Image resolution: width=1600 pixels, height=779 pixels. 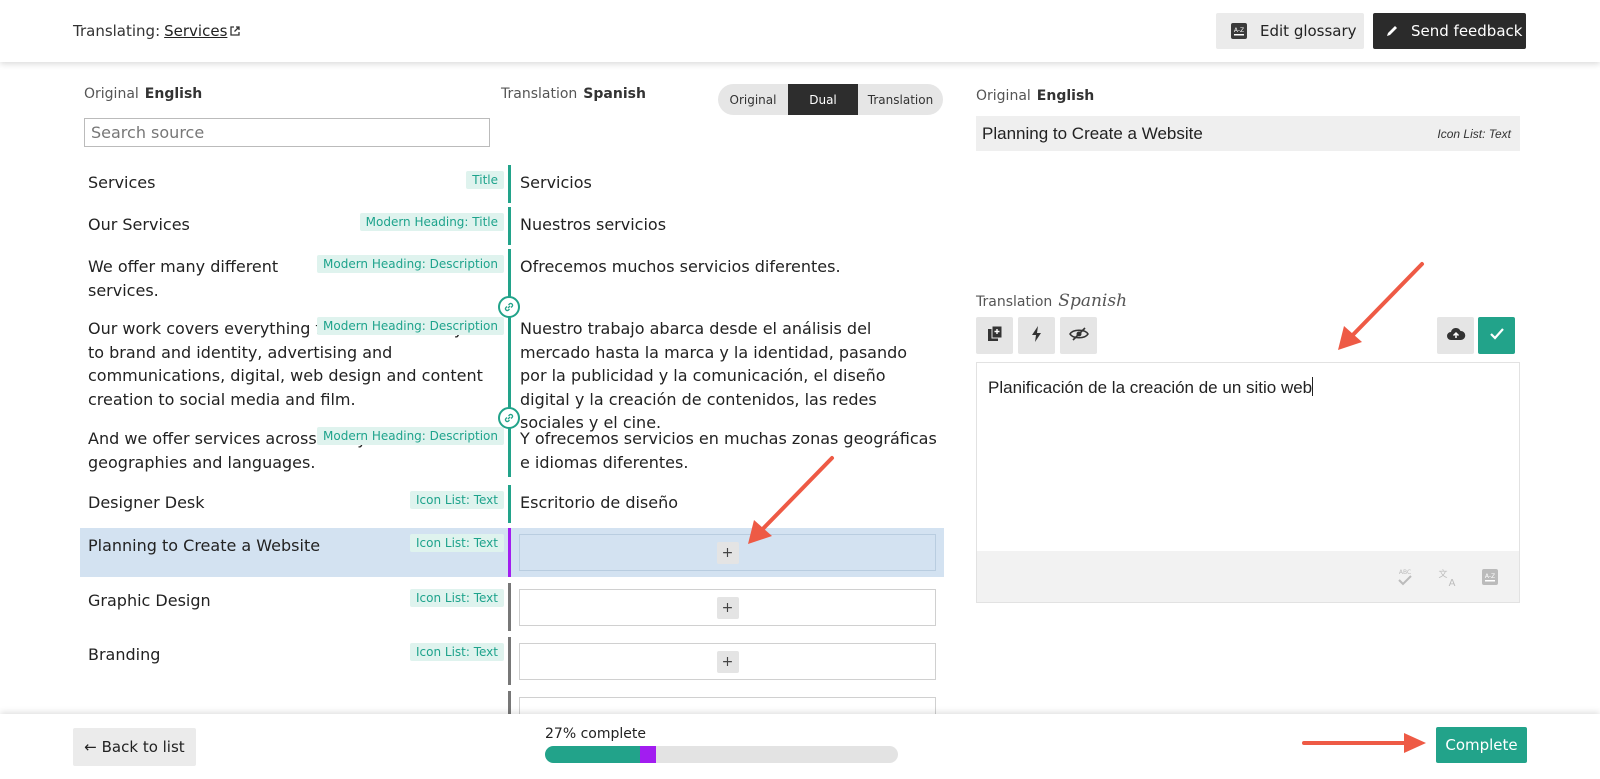 I want to click on segment-row, so click(x=512, y=703).